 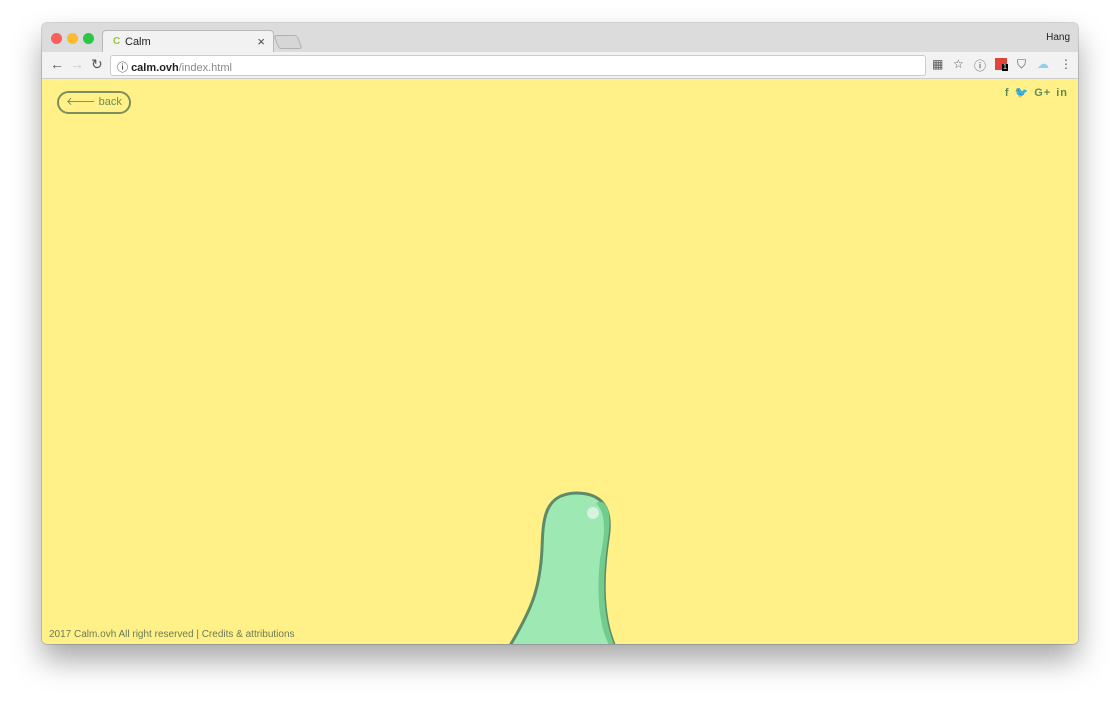 I want to click on google-plus-link: G+, so click(x=1042, y=93).